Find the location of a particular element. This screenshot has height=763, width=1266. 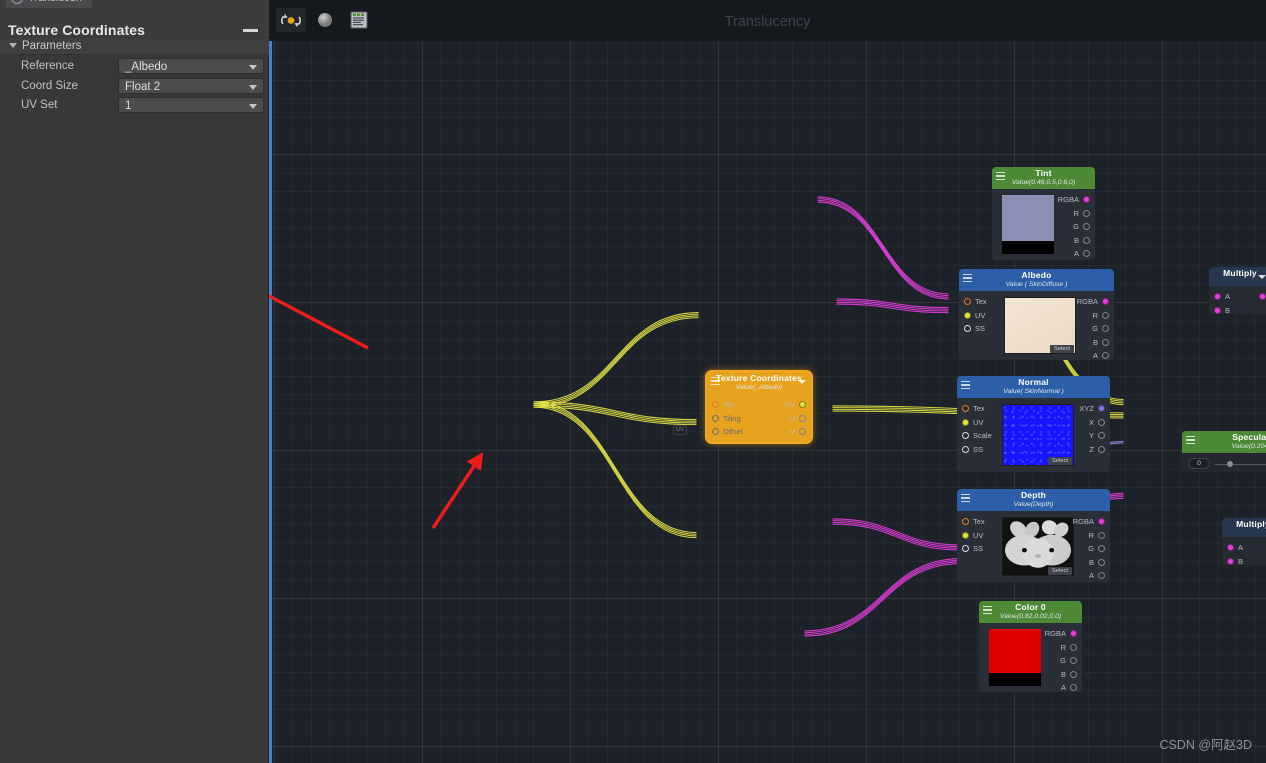

parameter-value: Float 2 is located at coordinates (143, 86).